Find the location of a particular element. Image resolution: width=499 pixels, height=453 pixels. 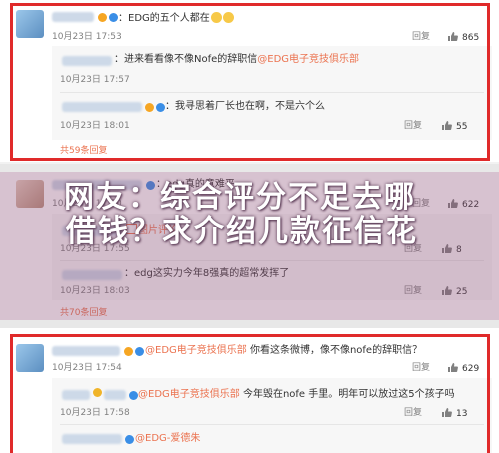

overlay-headline-line-2: 借钱？求介绍几款征信花 is located at coordinates (242, 231).